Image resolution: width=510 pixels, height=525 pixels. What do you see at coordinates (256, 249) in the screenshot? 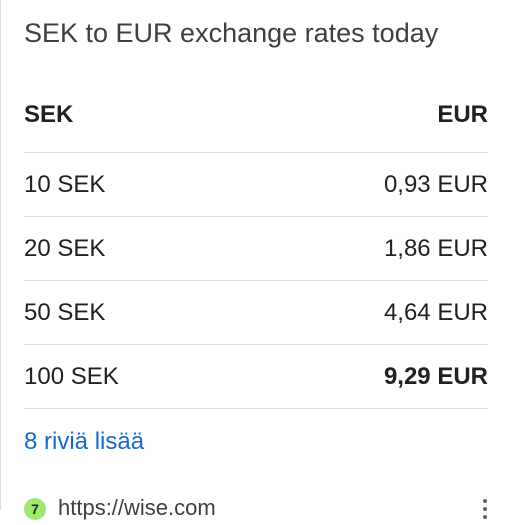
I see `table-row: 20 SEK 1,86 EUR` at bounding box center [256, 249].